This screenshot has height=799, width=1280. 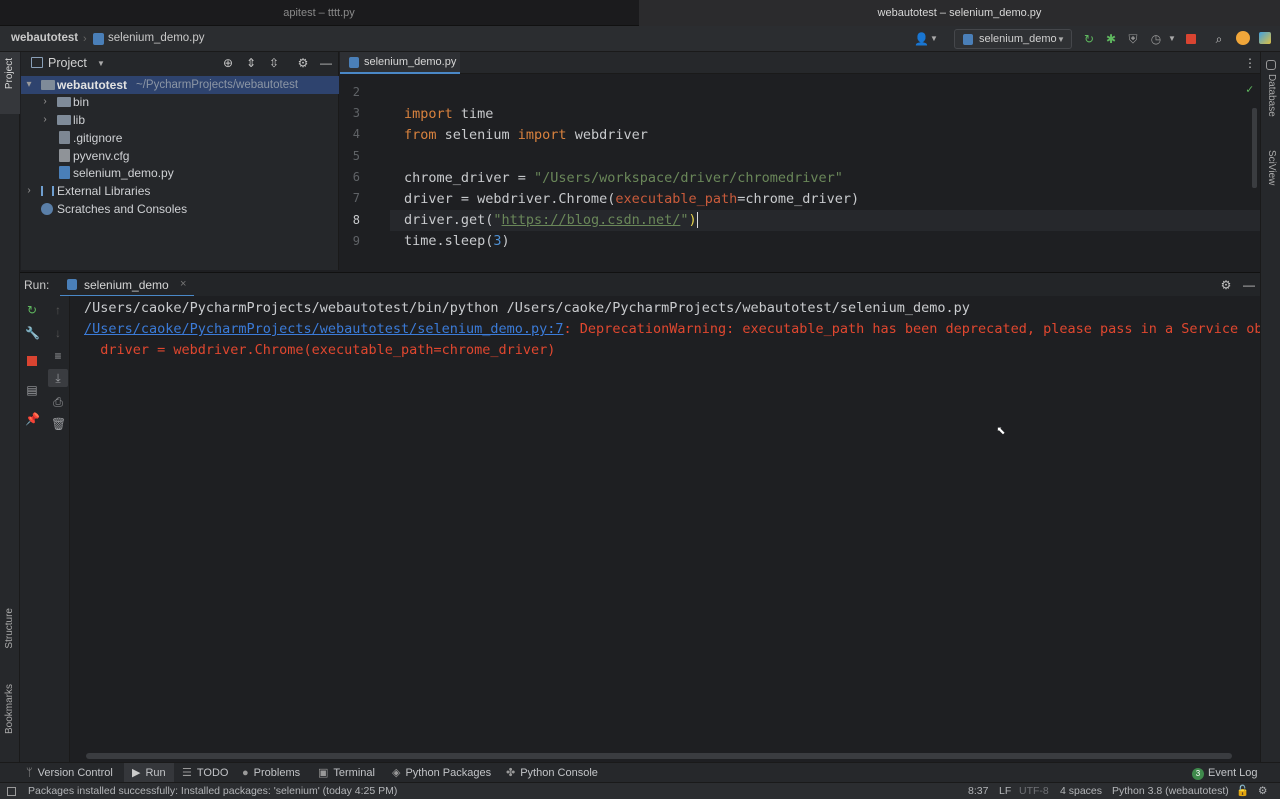 I want to click on python-interpreter: Python 3.8 (webautotest), so click(x=1170, y=791).